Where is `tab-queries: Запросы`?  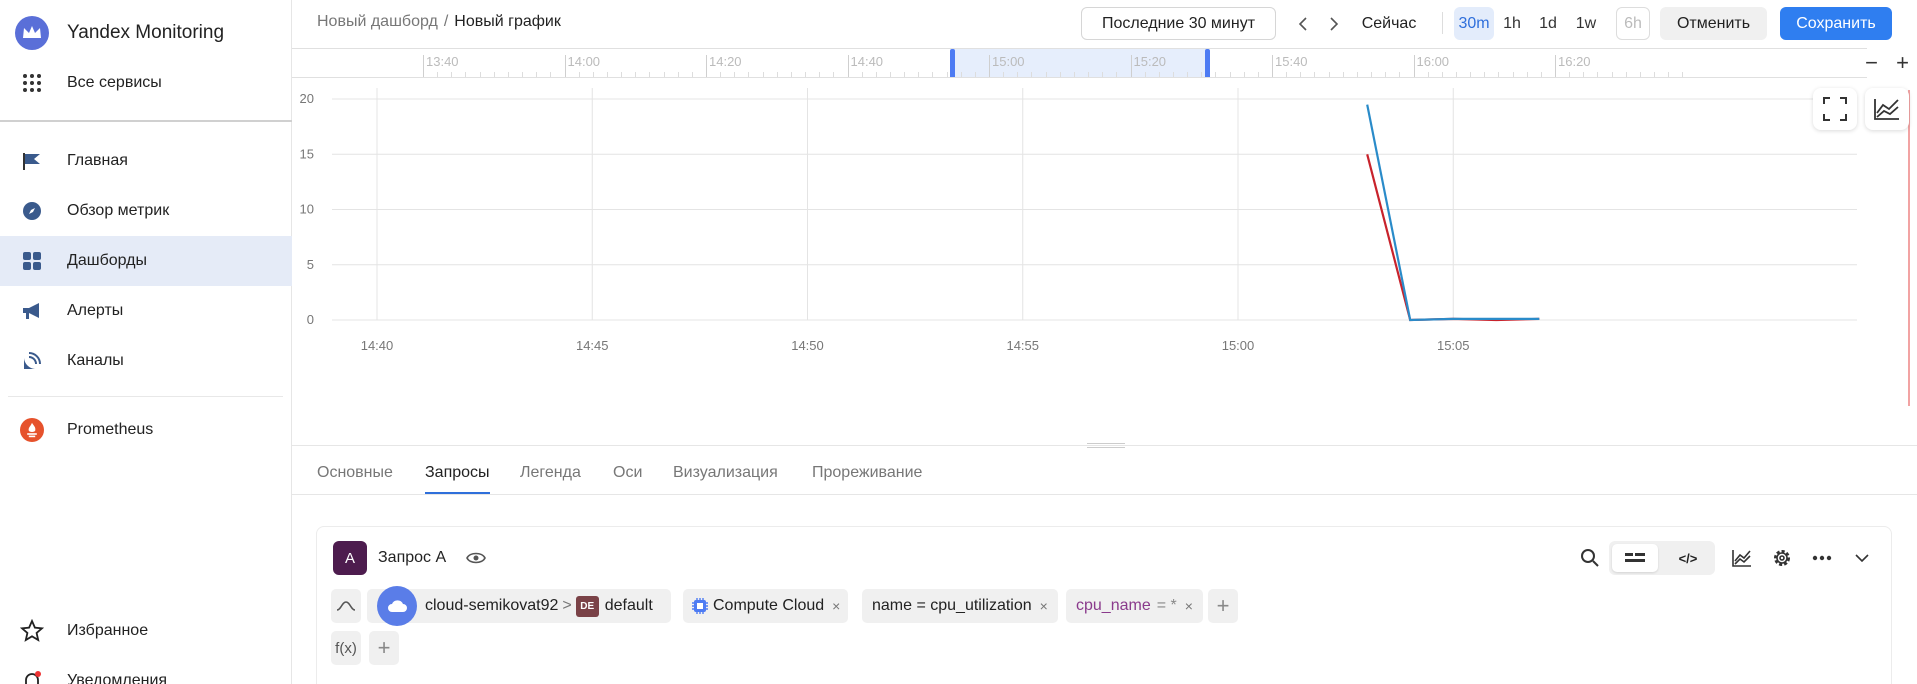 tab-queries: Запросы is located at coordinates (457, 479).